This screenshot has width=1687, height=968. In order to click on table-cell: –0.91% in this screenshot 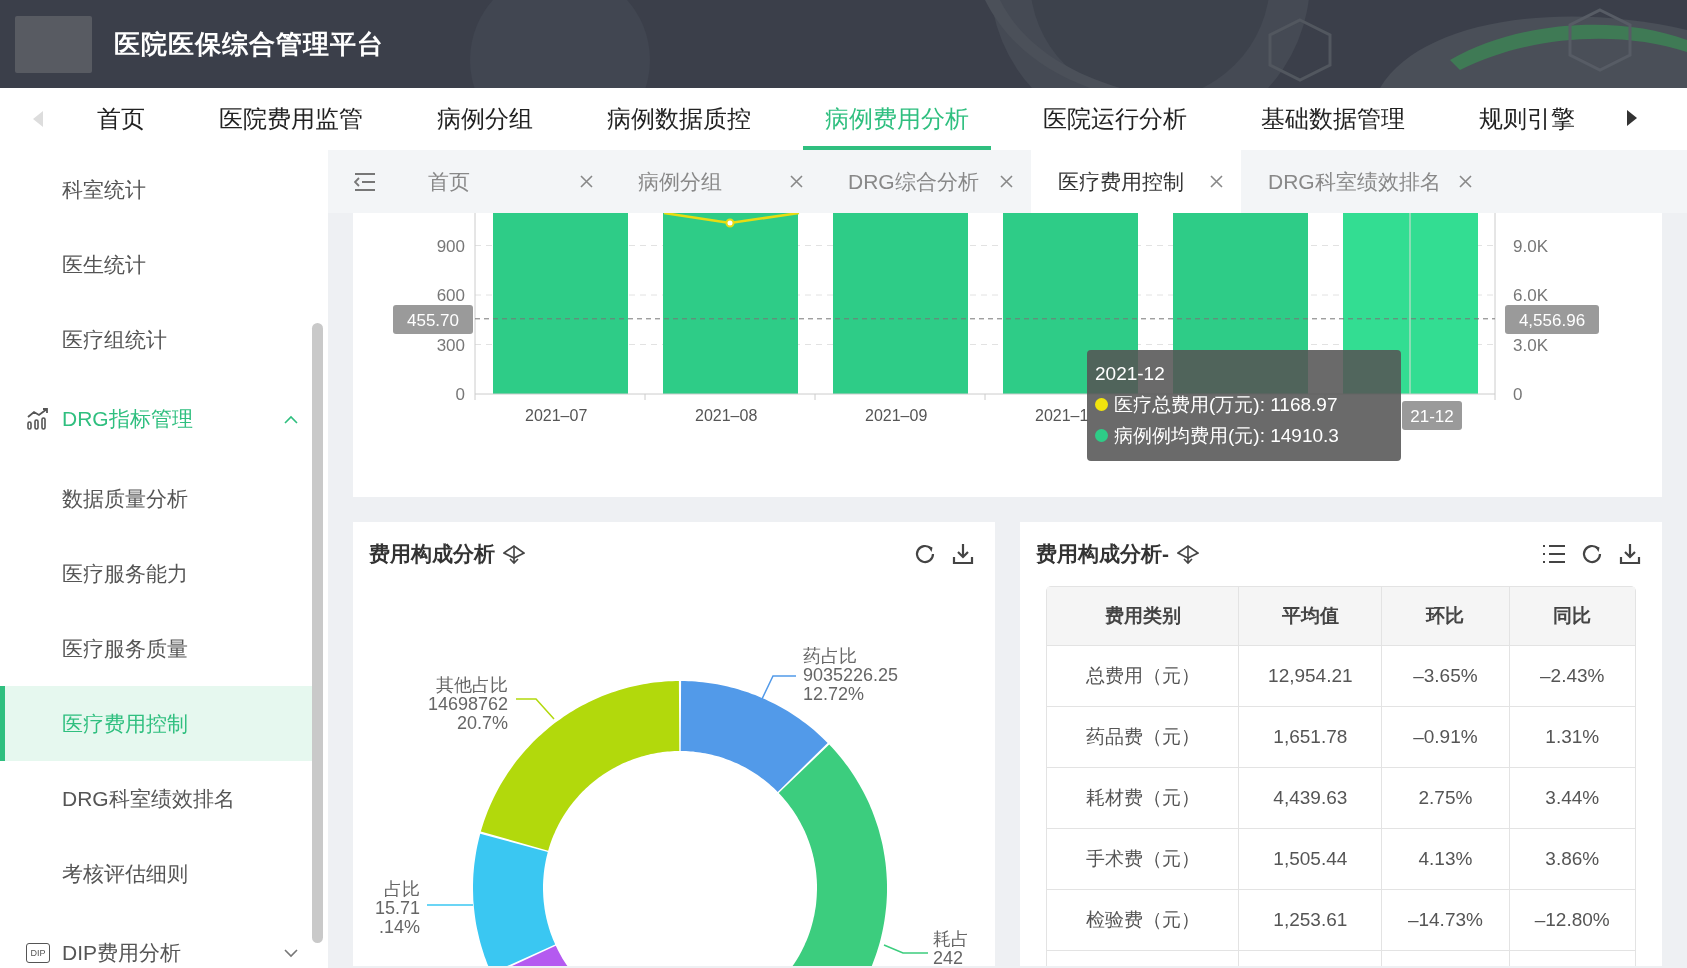, I will do `click(1446, 737)`.